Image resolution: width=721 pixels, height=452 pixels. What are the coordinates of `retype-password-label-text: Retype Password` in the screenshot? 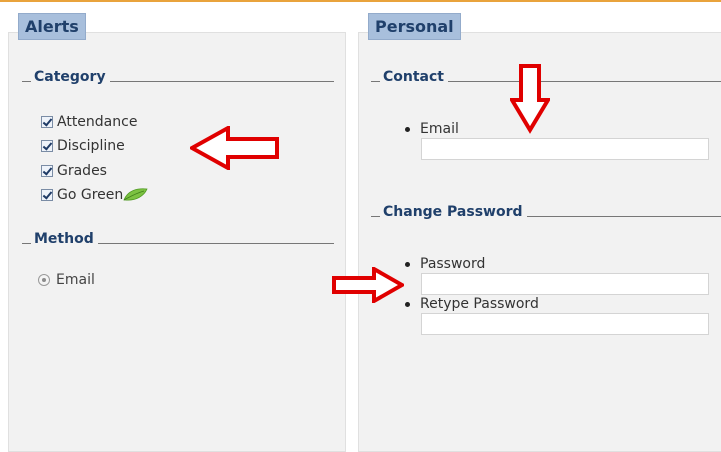 It's located at (479, 304).